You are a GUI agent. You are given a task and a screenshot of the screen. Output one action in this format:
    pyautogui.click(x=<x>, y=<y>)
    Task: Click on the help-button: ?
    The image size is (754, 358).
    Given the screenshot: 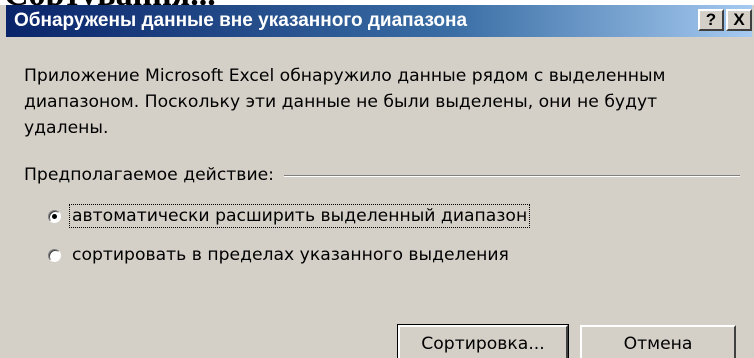 What is the action you would take?
    pyautogui.click(x=711, y=20)
    